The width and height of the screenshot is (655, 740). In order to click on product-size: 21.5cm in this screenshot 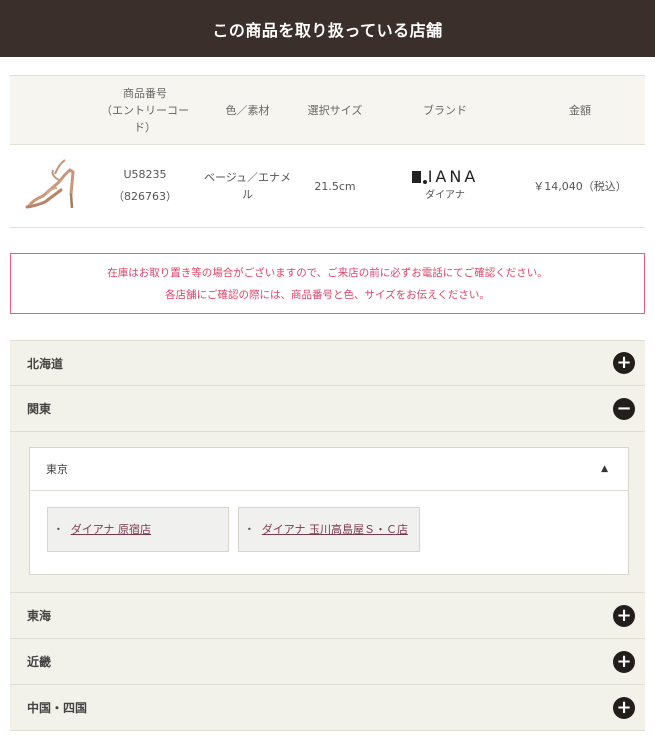, I will do `click(335, 186)`.